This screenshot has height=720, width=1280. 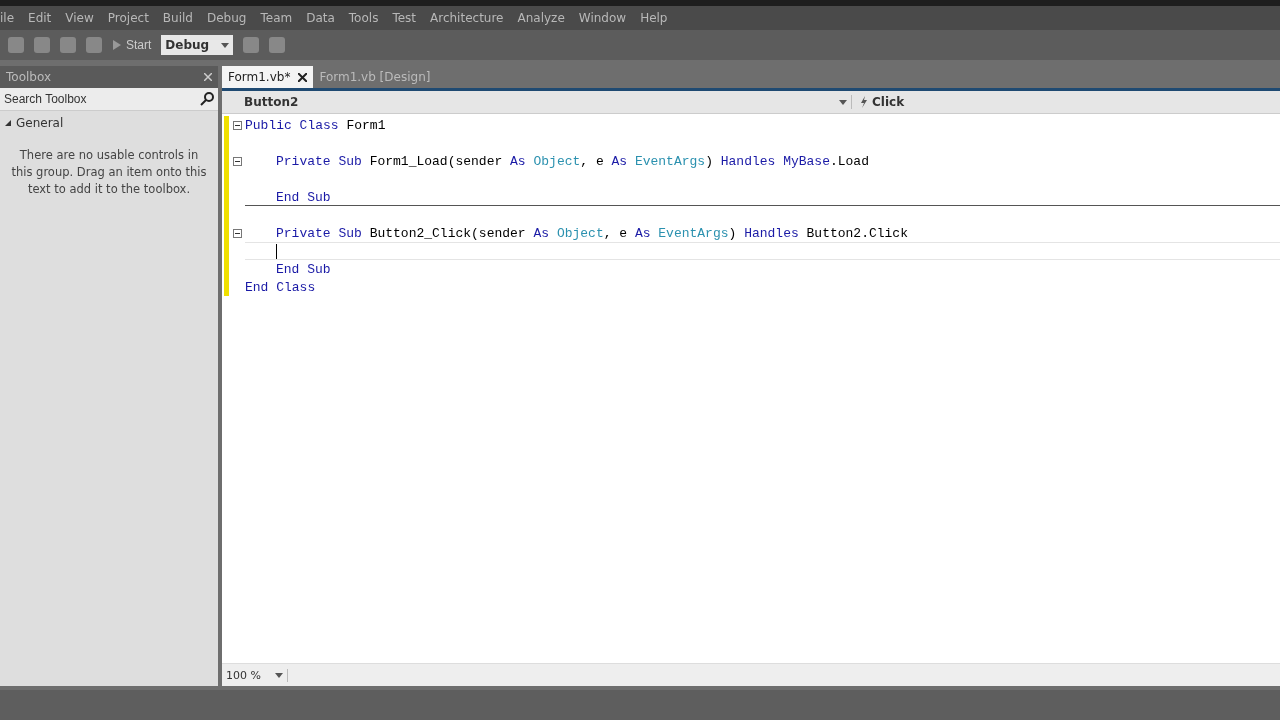 What do you see at coordinates (7, 18) in the screenshot?
I see `menu-item: ile` at bounding box center [7, 18].